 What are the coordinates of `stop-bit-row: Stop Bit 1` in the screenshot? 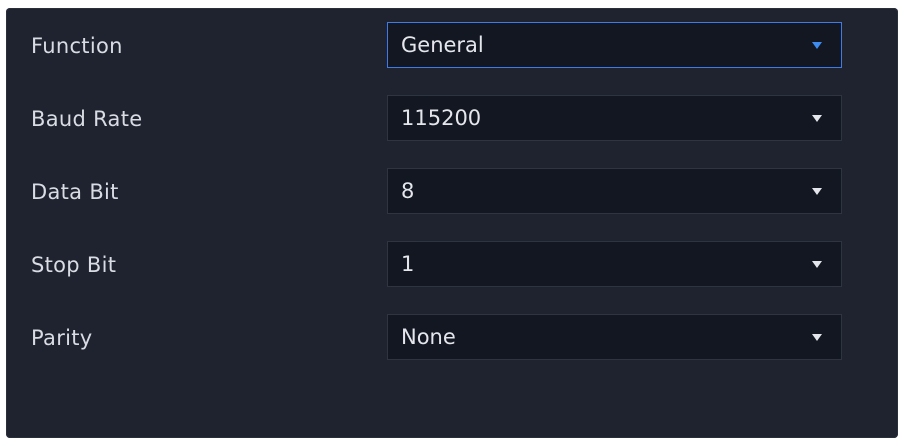 It's located at (452, 265).